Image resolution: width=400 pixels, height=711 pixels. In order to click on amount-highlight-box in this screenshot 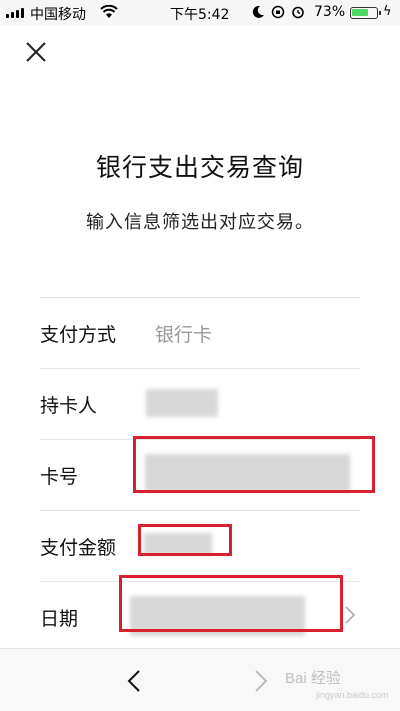, I will do `click(185, 540)`.